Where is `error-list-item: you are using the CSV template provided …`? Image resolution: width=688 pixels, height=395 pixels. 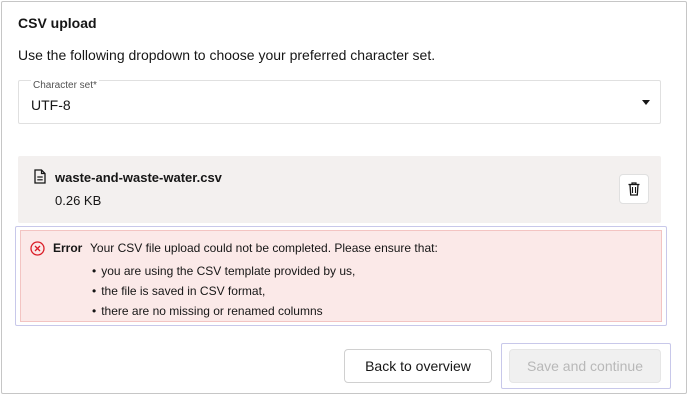
error-list-item: you are using the CSV template provided … is located at coordinates (222, 271).